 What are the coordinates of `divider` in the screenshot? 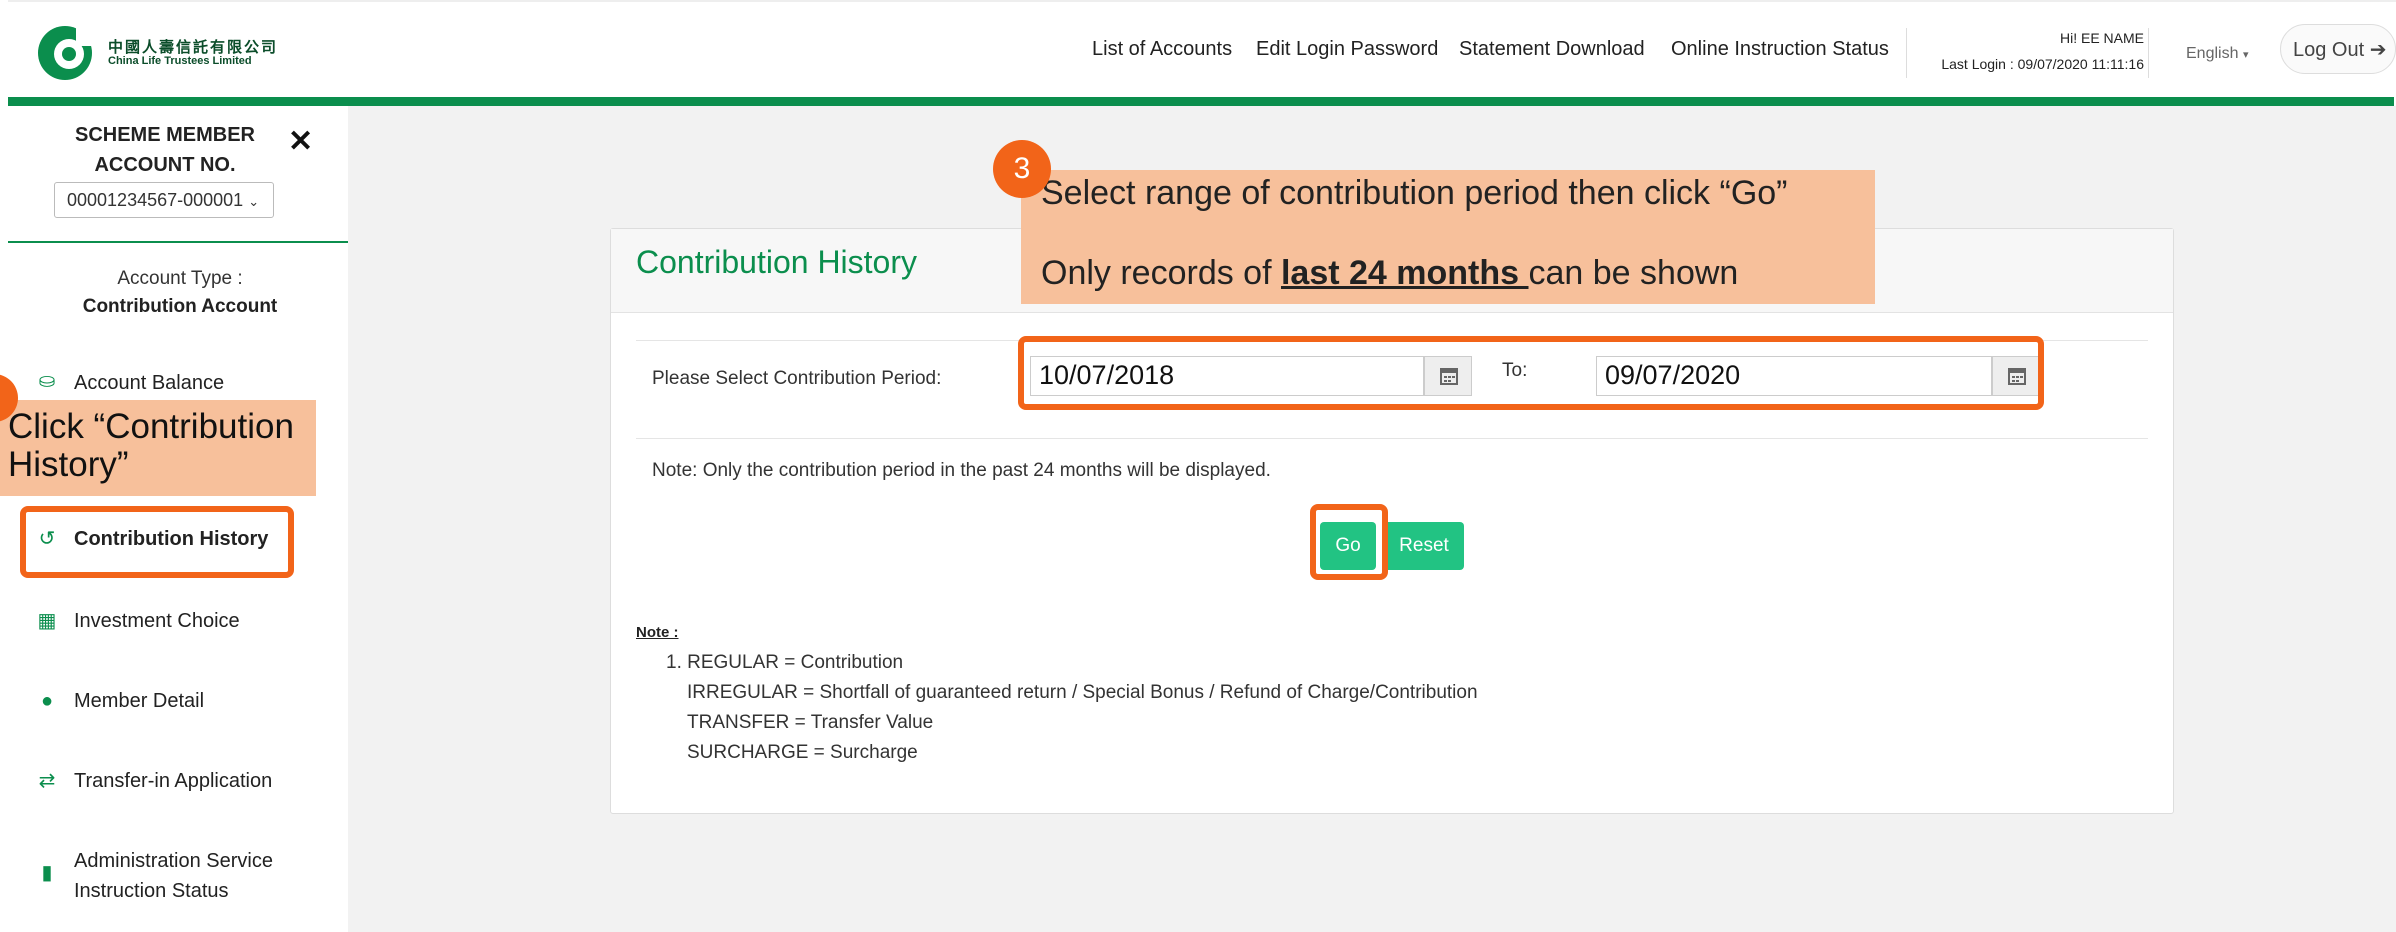 It's located at (1392, 438).